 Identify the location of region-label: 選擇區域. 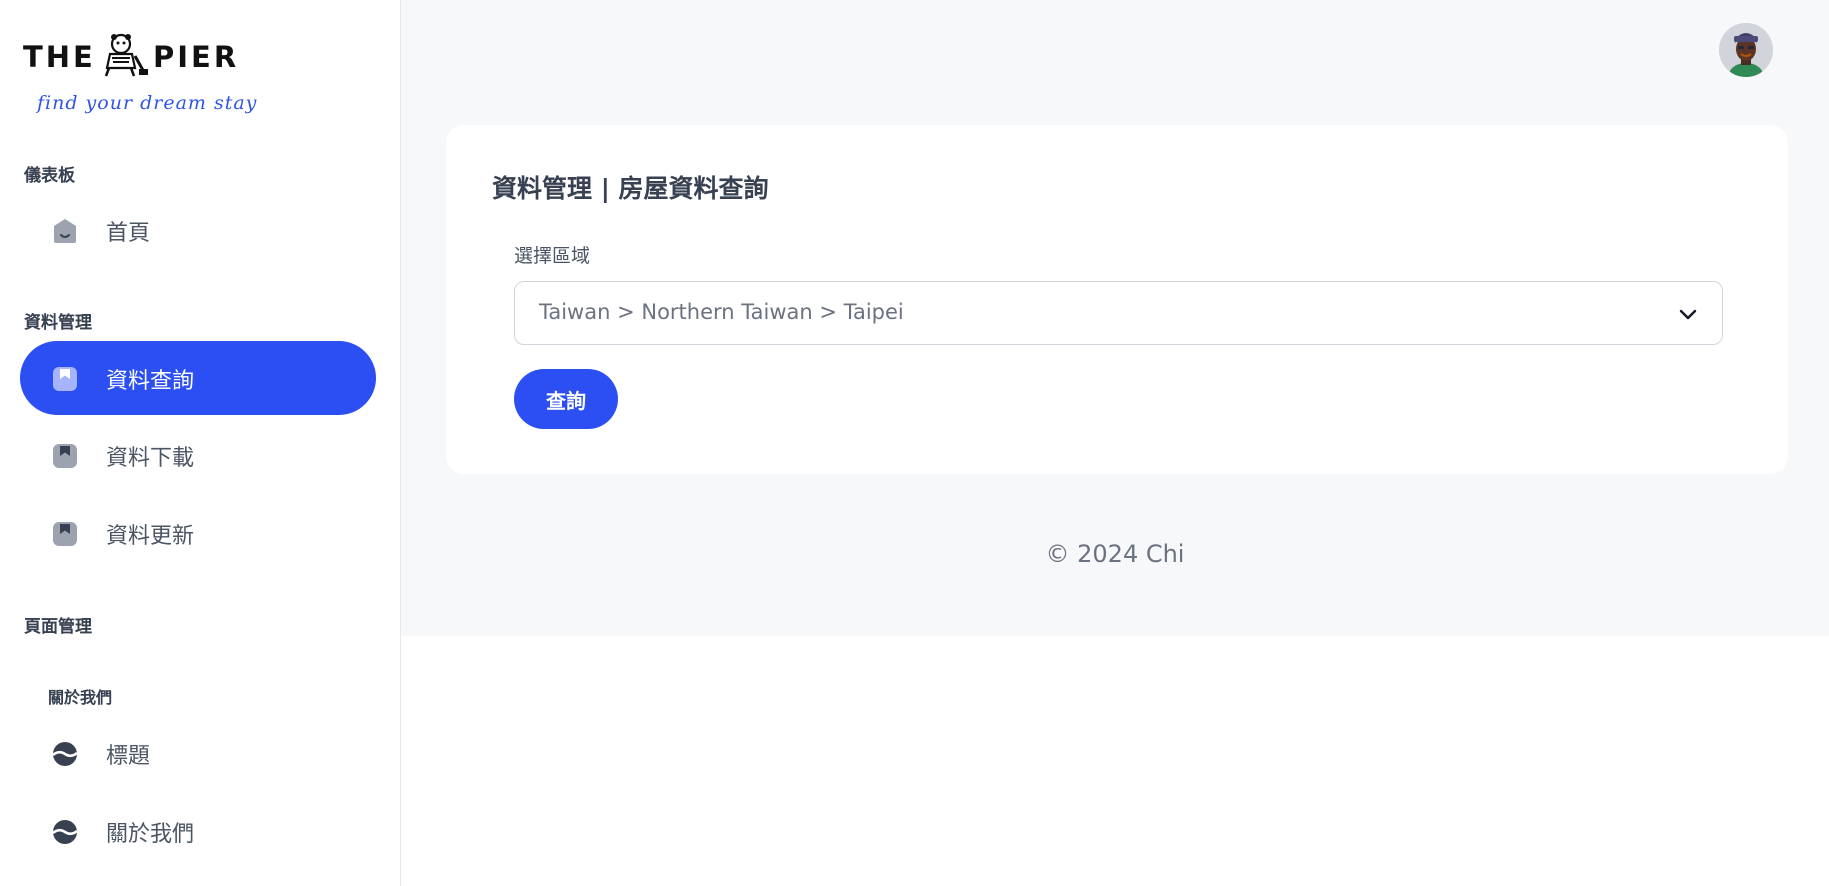
(552, 256).